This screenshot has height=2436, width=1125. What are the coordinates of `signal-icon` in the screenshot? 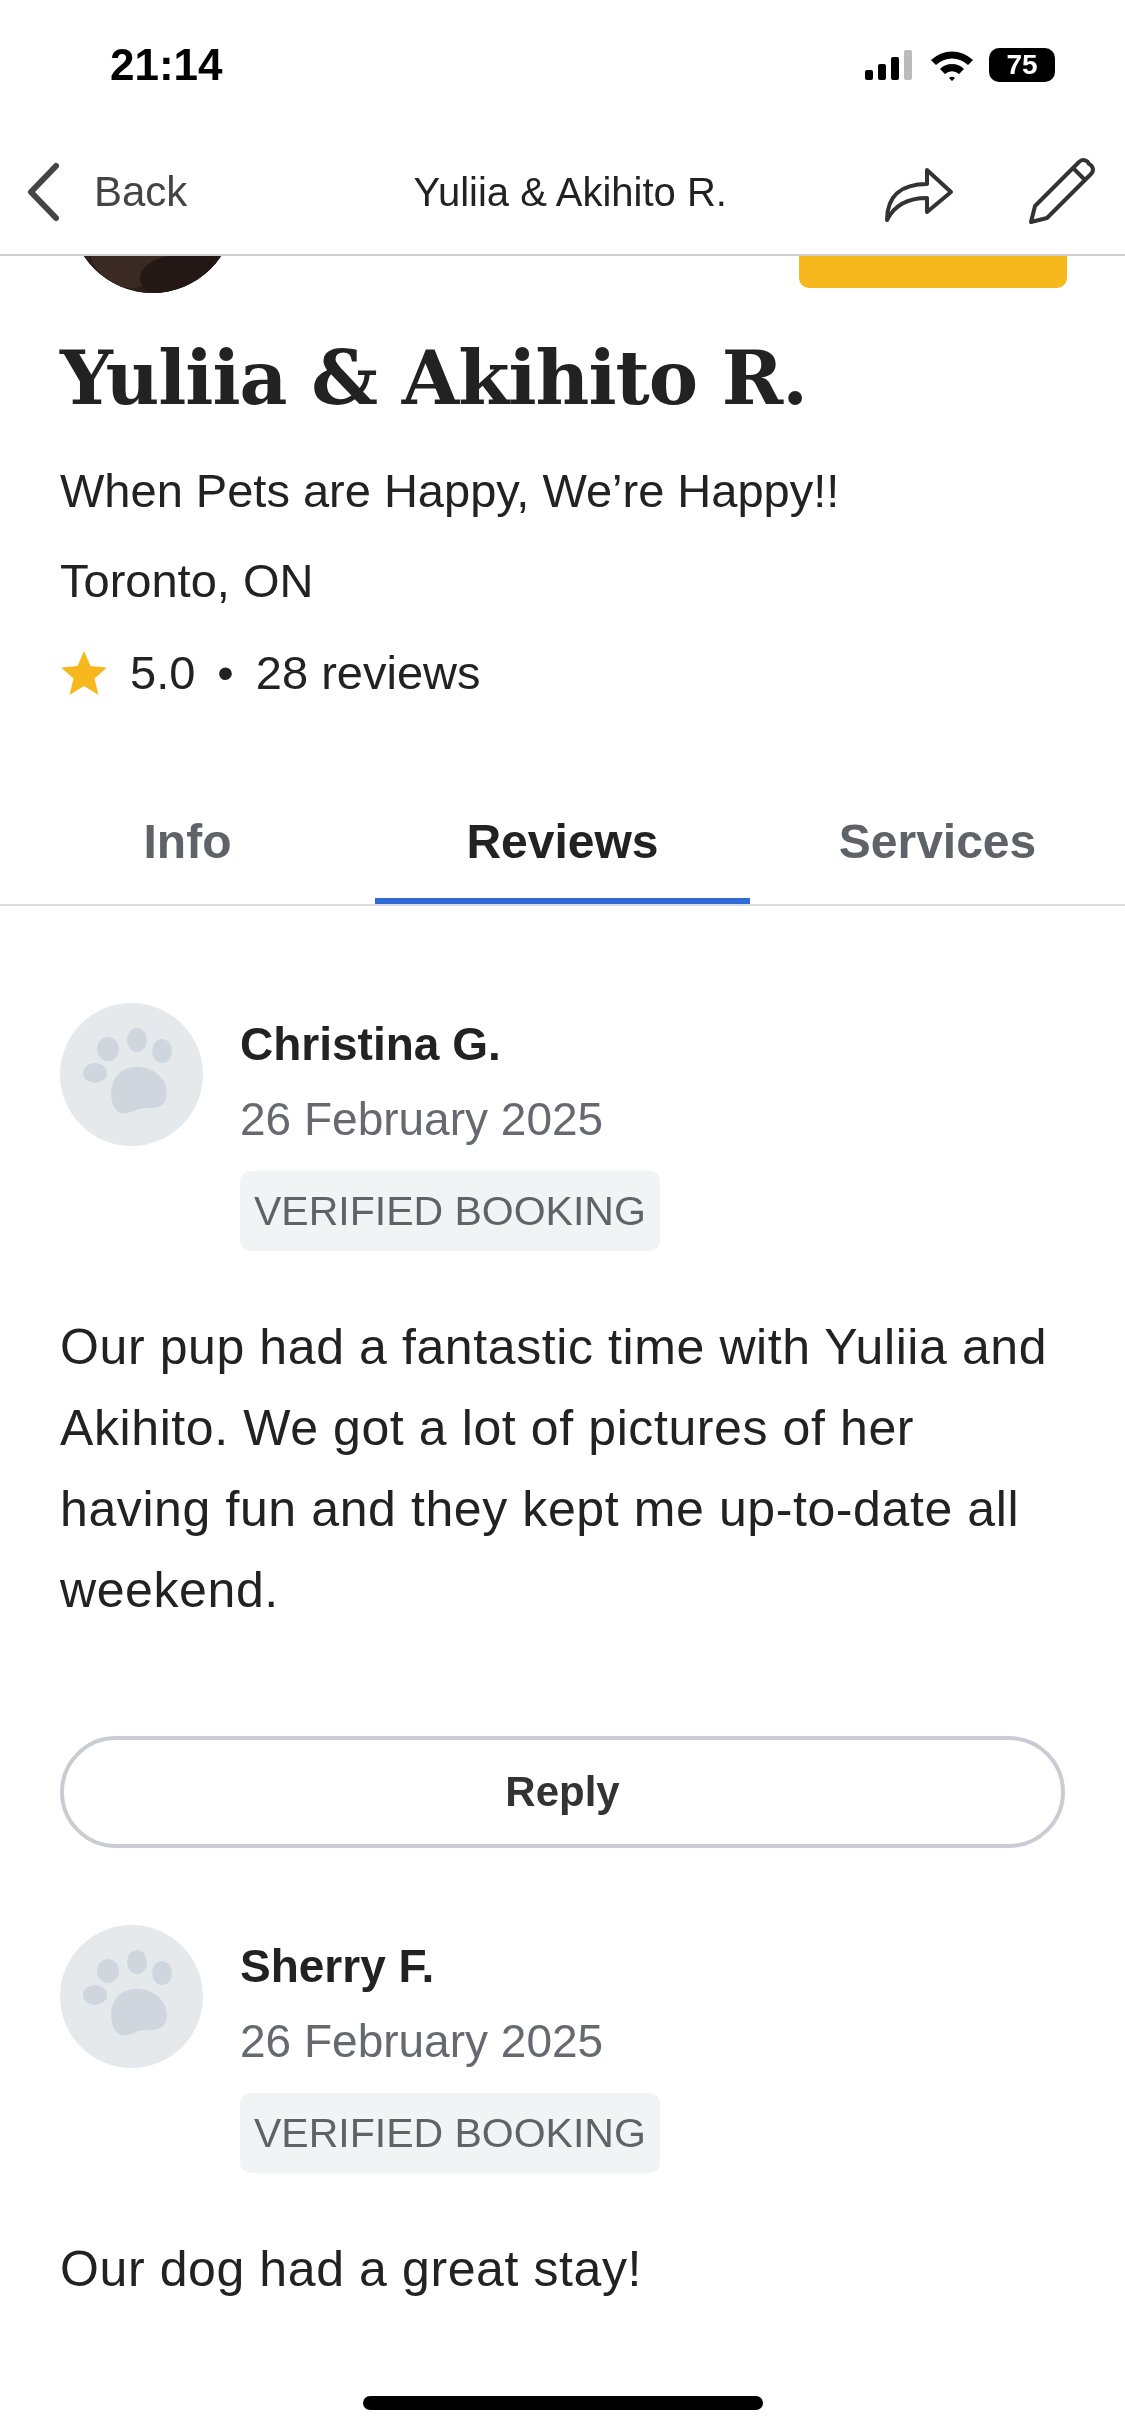 It's located at (890, 65).